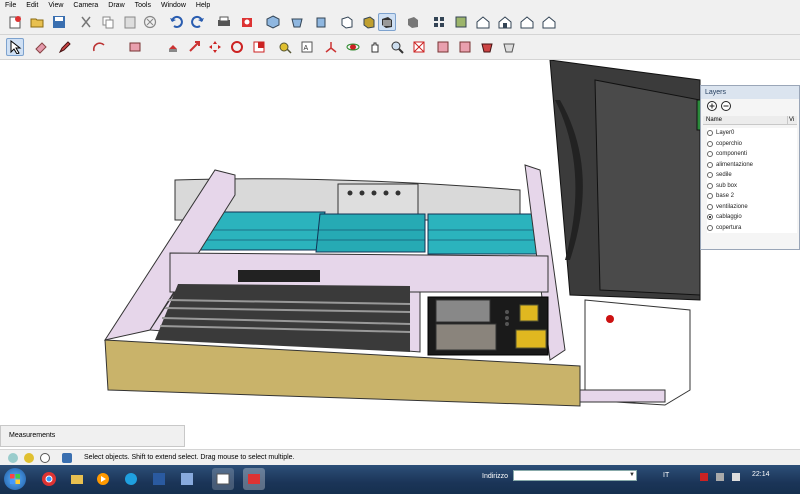  I want to click on measurements-label: Measurements, so click(32, 435).